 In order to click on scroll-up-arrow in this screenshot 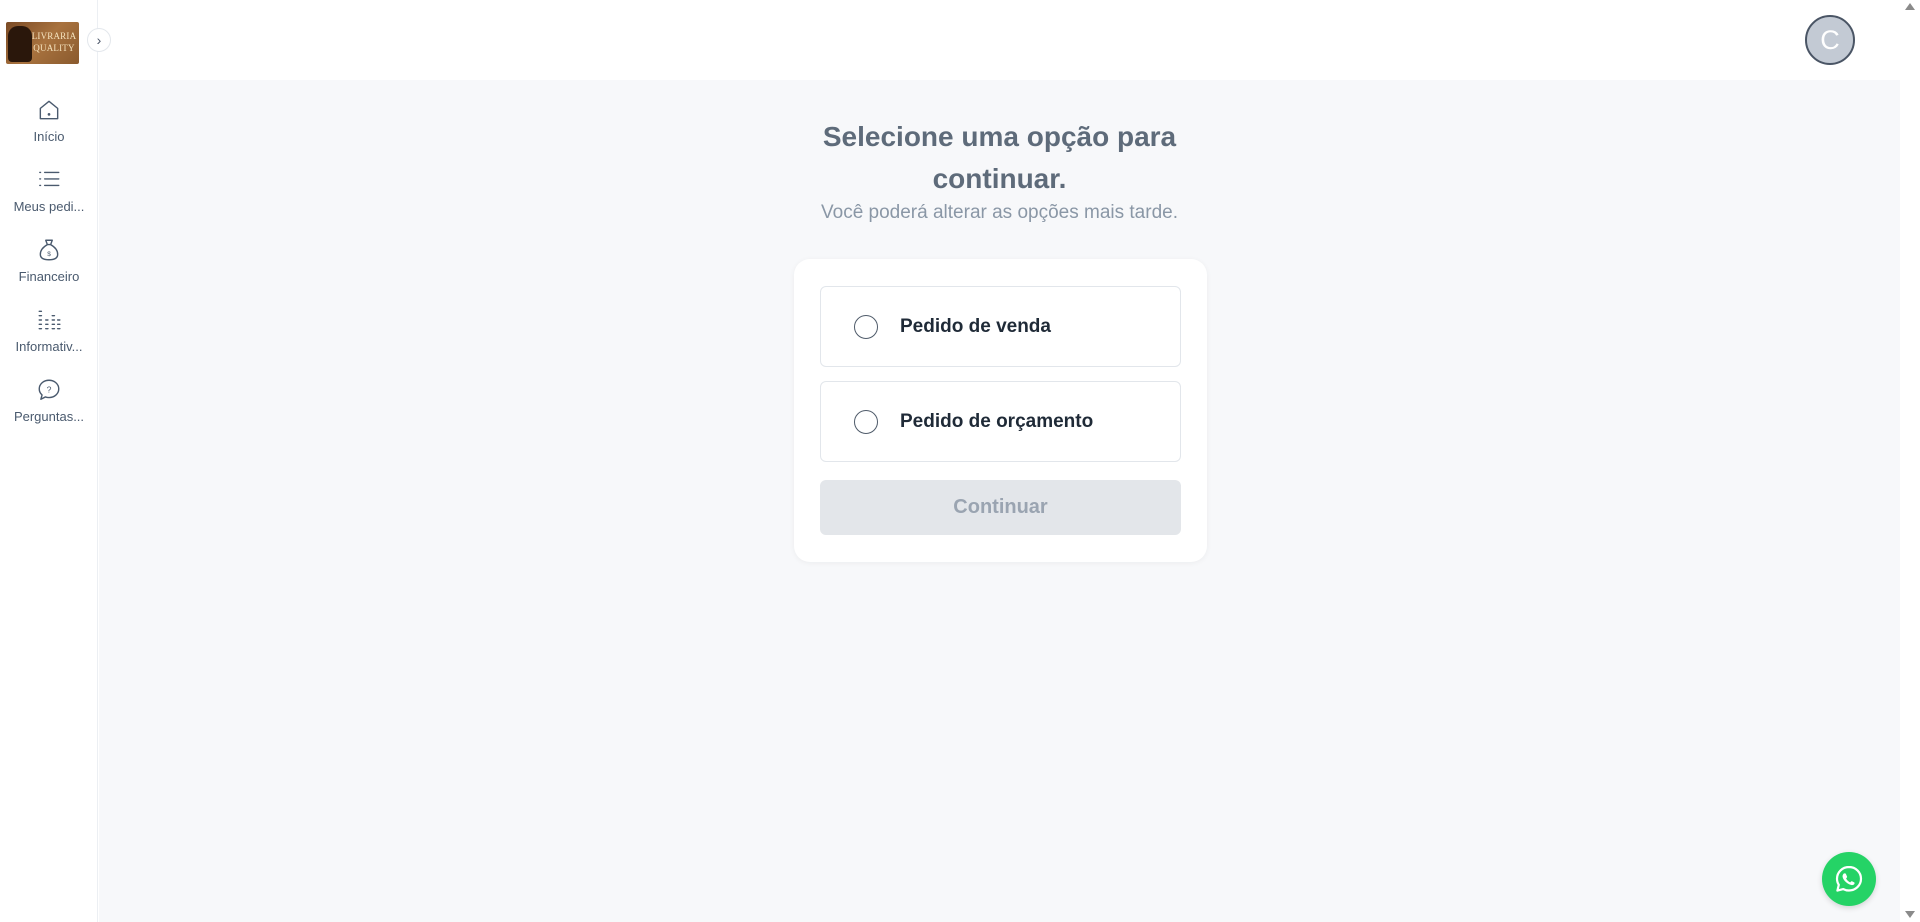, I will do `click(1910, 6)`.